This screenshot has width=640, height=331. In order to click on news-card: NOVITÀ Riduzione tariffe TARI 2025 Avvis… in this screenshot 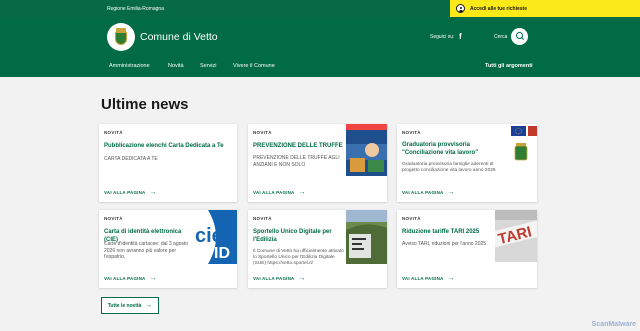, I will do `click(467, 249)`.